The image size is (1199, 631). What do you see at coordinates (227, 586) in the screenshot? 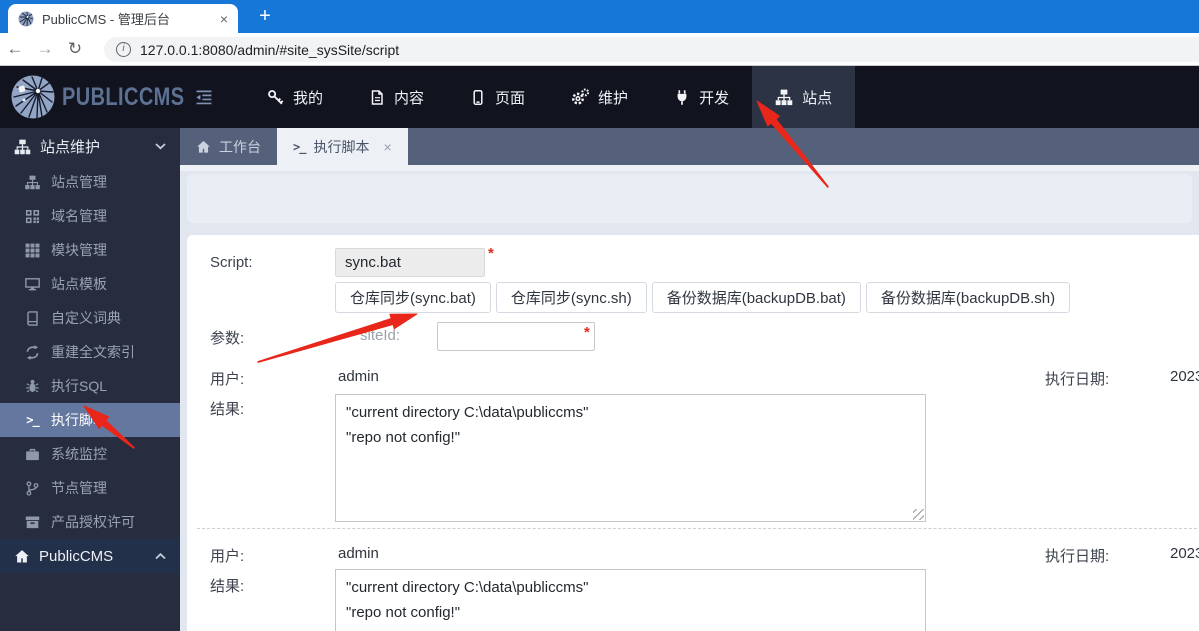
I see `result-label: 结果:` at bounding box center [227, 586].